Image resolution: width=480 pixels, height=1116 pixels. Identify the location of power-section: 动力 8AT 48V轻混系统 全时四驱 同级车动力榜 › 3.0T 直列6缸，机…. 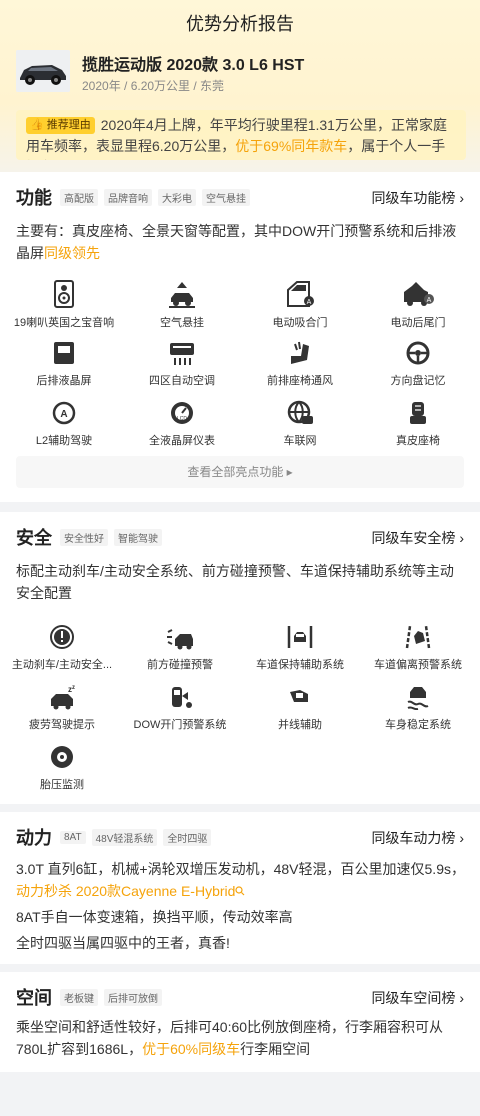
(240, 888).